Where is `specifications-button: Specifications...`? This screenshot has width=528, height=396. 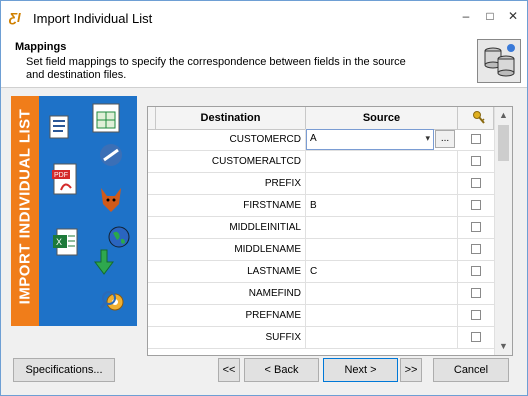 specifications-button: Specifications... is located at coordinates (64, 370).